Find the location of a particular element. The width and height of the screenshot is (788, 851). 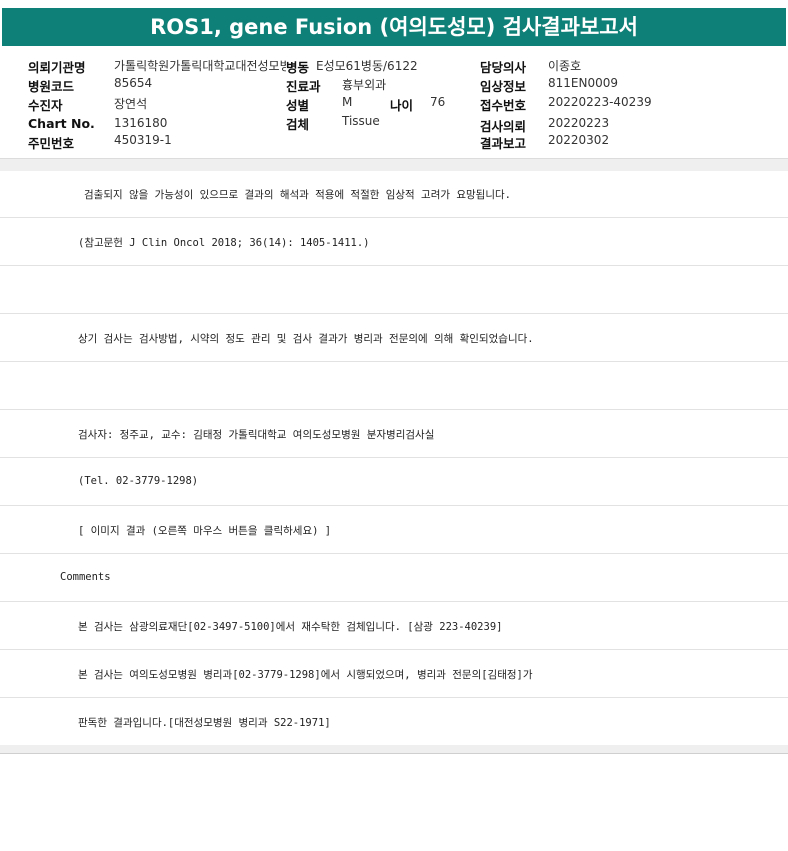

result-row: 판독한 결과입니다.[대전성모병원 병리과 S22-1971] is located at coordinates (394, 722).